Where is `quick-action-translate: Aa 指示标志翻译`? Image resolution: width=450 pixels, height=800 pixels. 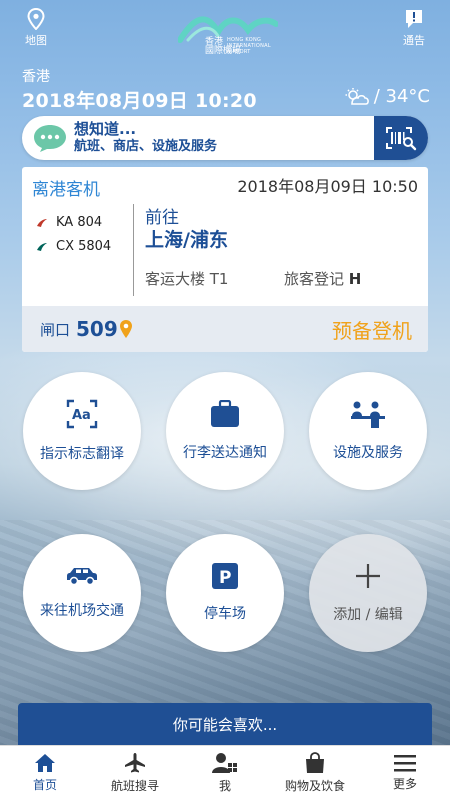
quick-action-translate: Aa 指示标志翻译 is located at coordinates (82, 431).